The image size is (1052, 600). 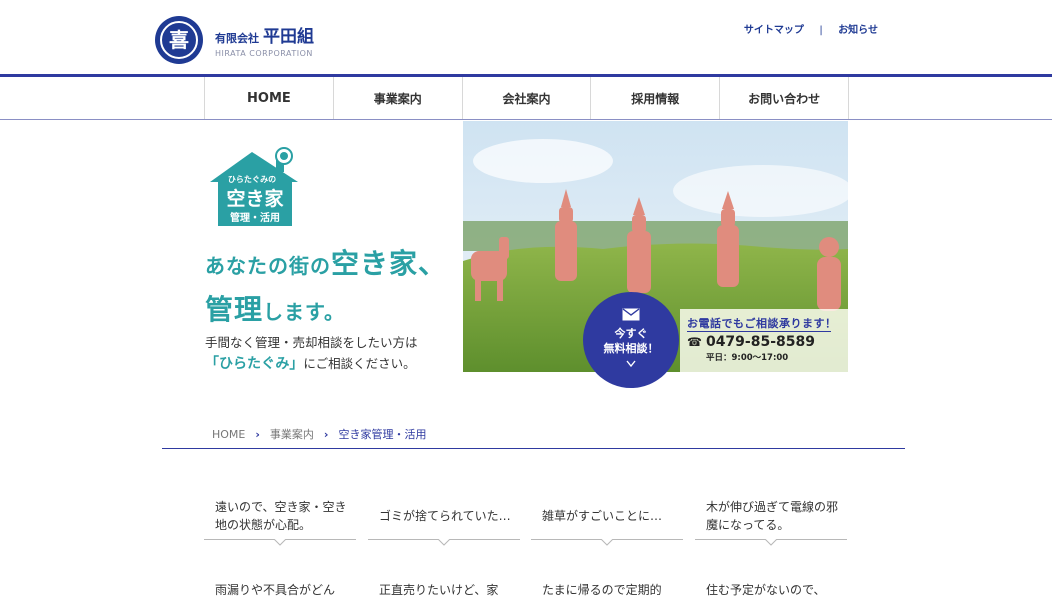 I want to click on headline-1b: 空き家、, so click(x=389, y=263).